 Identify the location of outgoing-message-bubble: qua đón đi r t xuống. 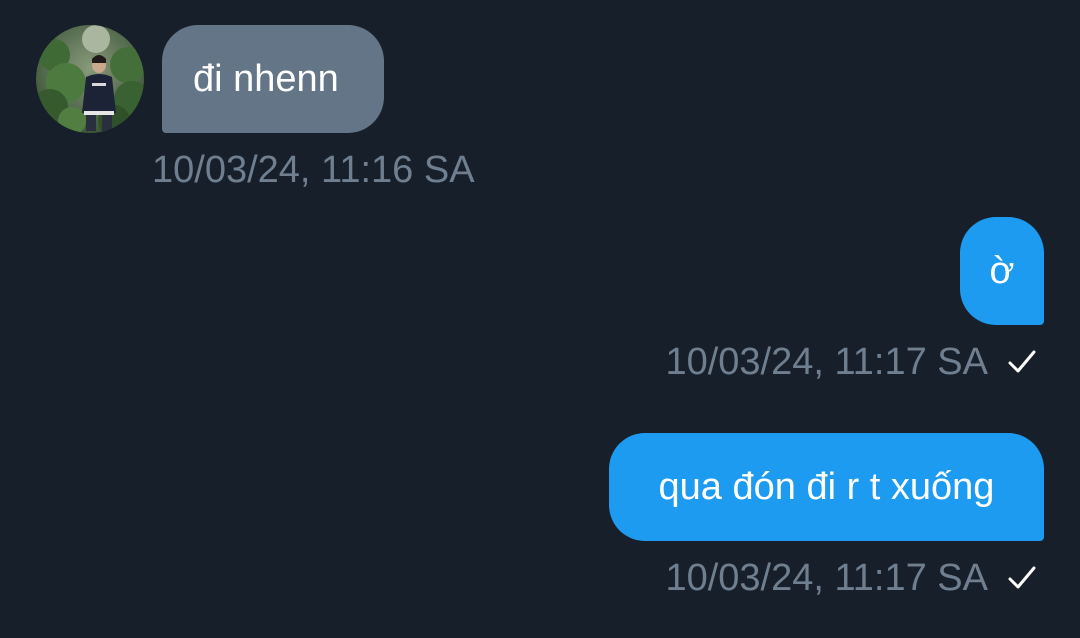
(826, 487).